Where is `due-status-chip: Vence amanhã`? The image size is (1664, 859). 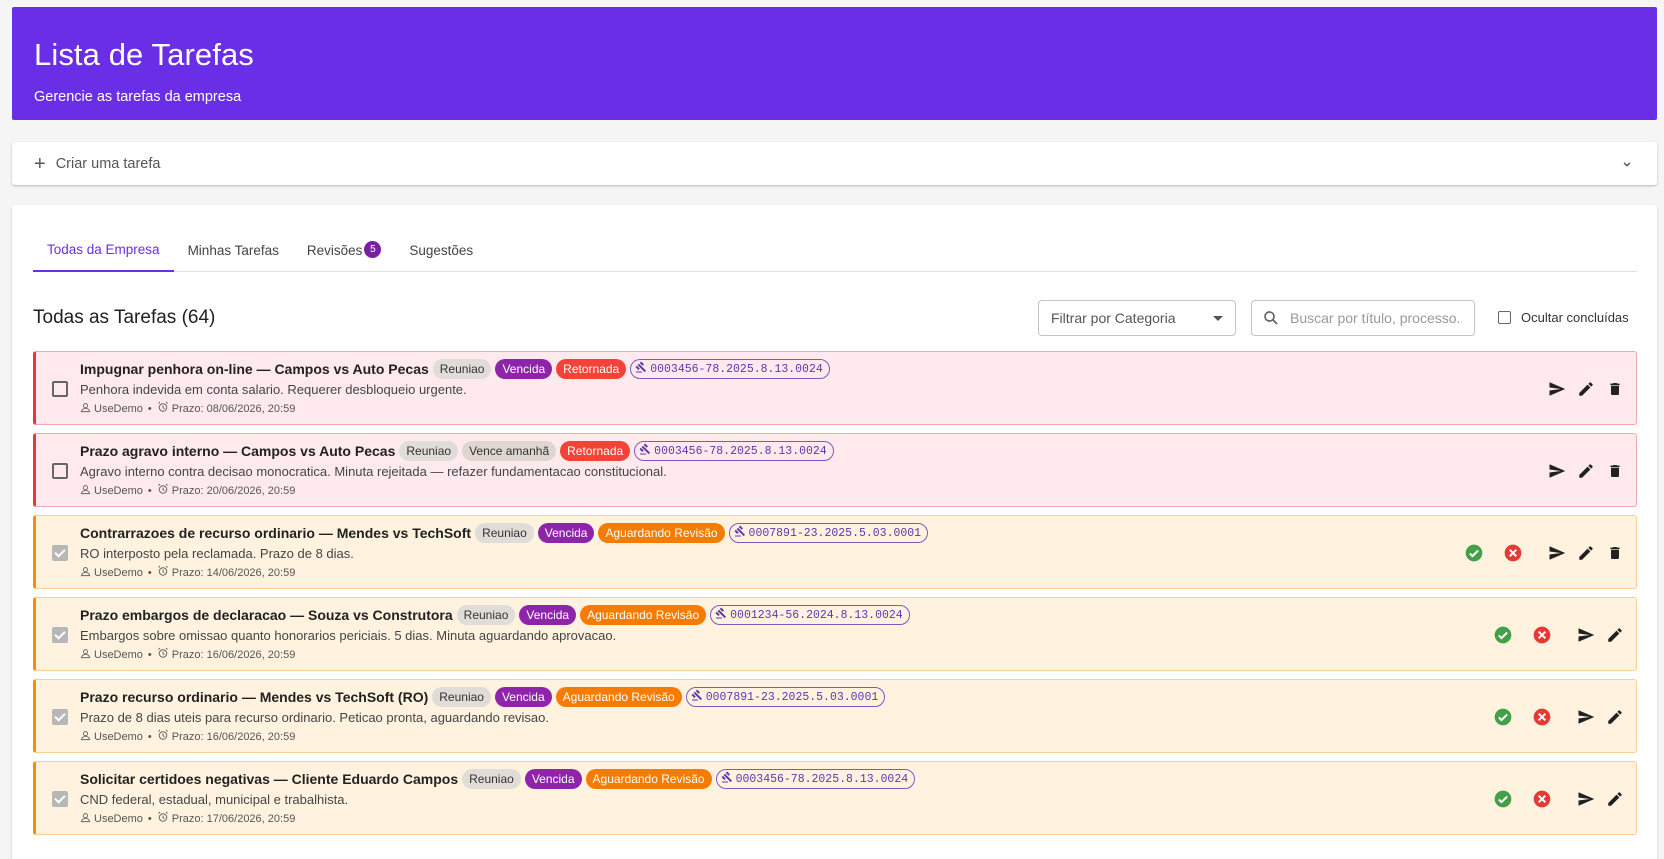
due-status-chip: Vence amanhã is located at coordinates (509, 451).